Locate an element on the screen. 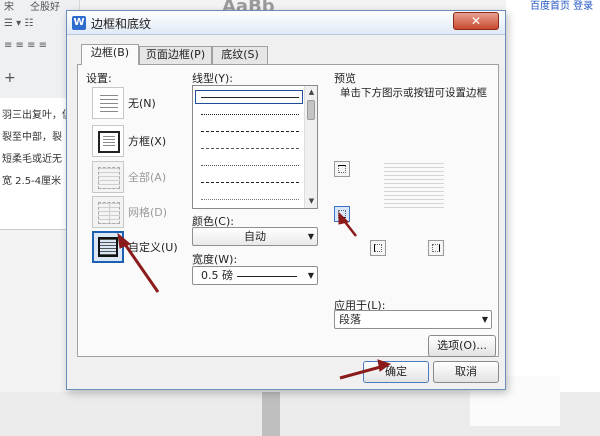 The width and height of the screenshot is (600, 436). scroll-thumb is located at coordinates (311, 110).